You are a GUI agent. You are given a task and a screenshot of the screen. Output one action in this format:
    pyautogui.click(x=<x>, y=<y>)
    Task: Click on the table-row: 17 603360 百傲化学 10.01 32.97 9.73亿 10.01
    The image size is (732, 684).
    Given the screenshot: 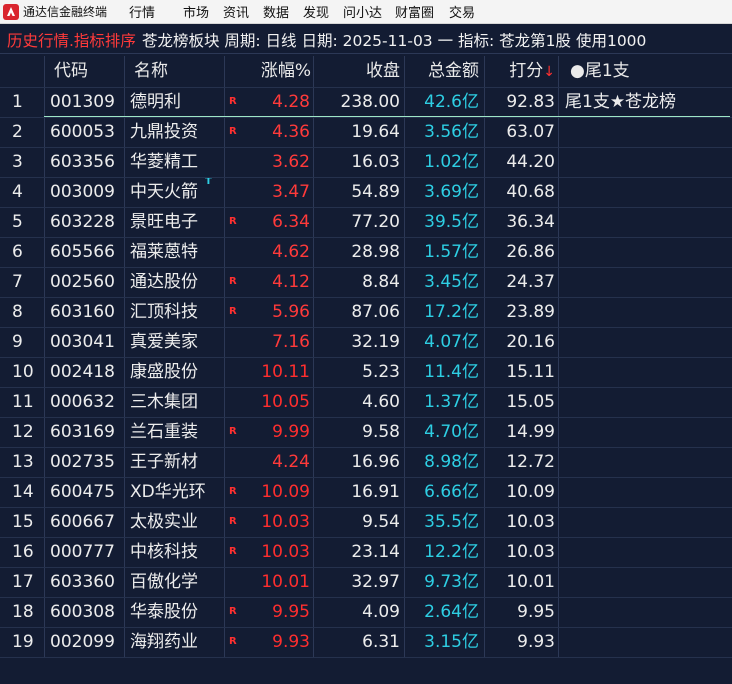 What is the action you would take?
    pyautogui.click(x=366, y=582)
    